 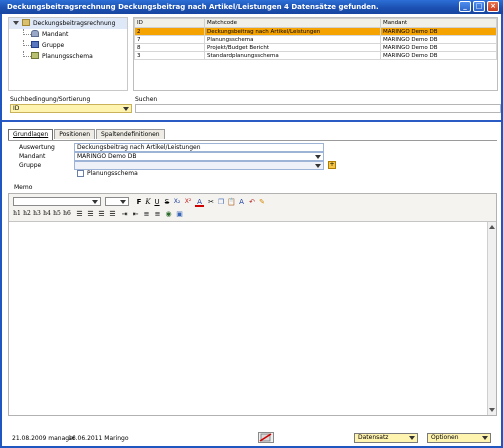 I want to click on optionen-label: Optionen, so click(x=445, y=437).